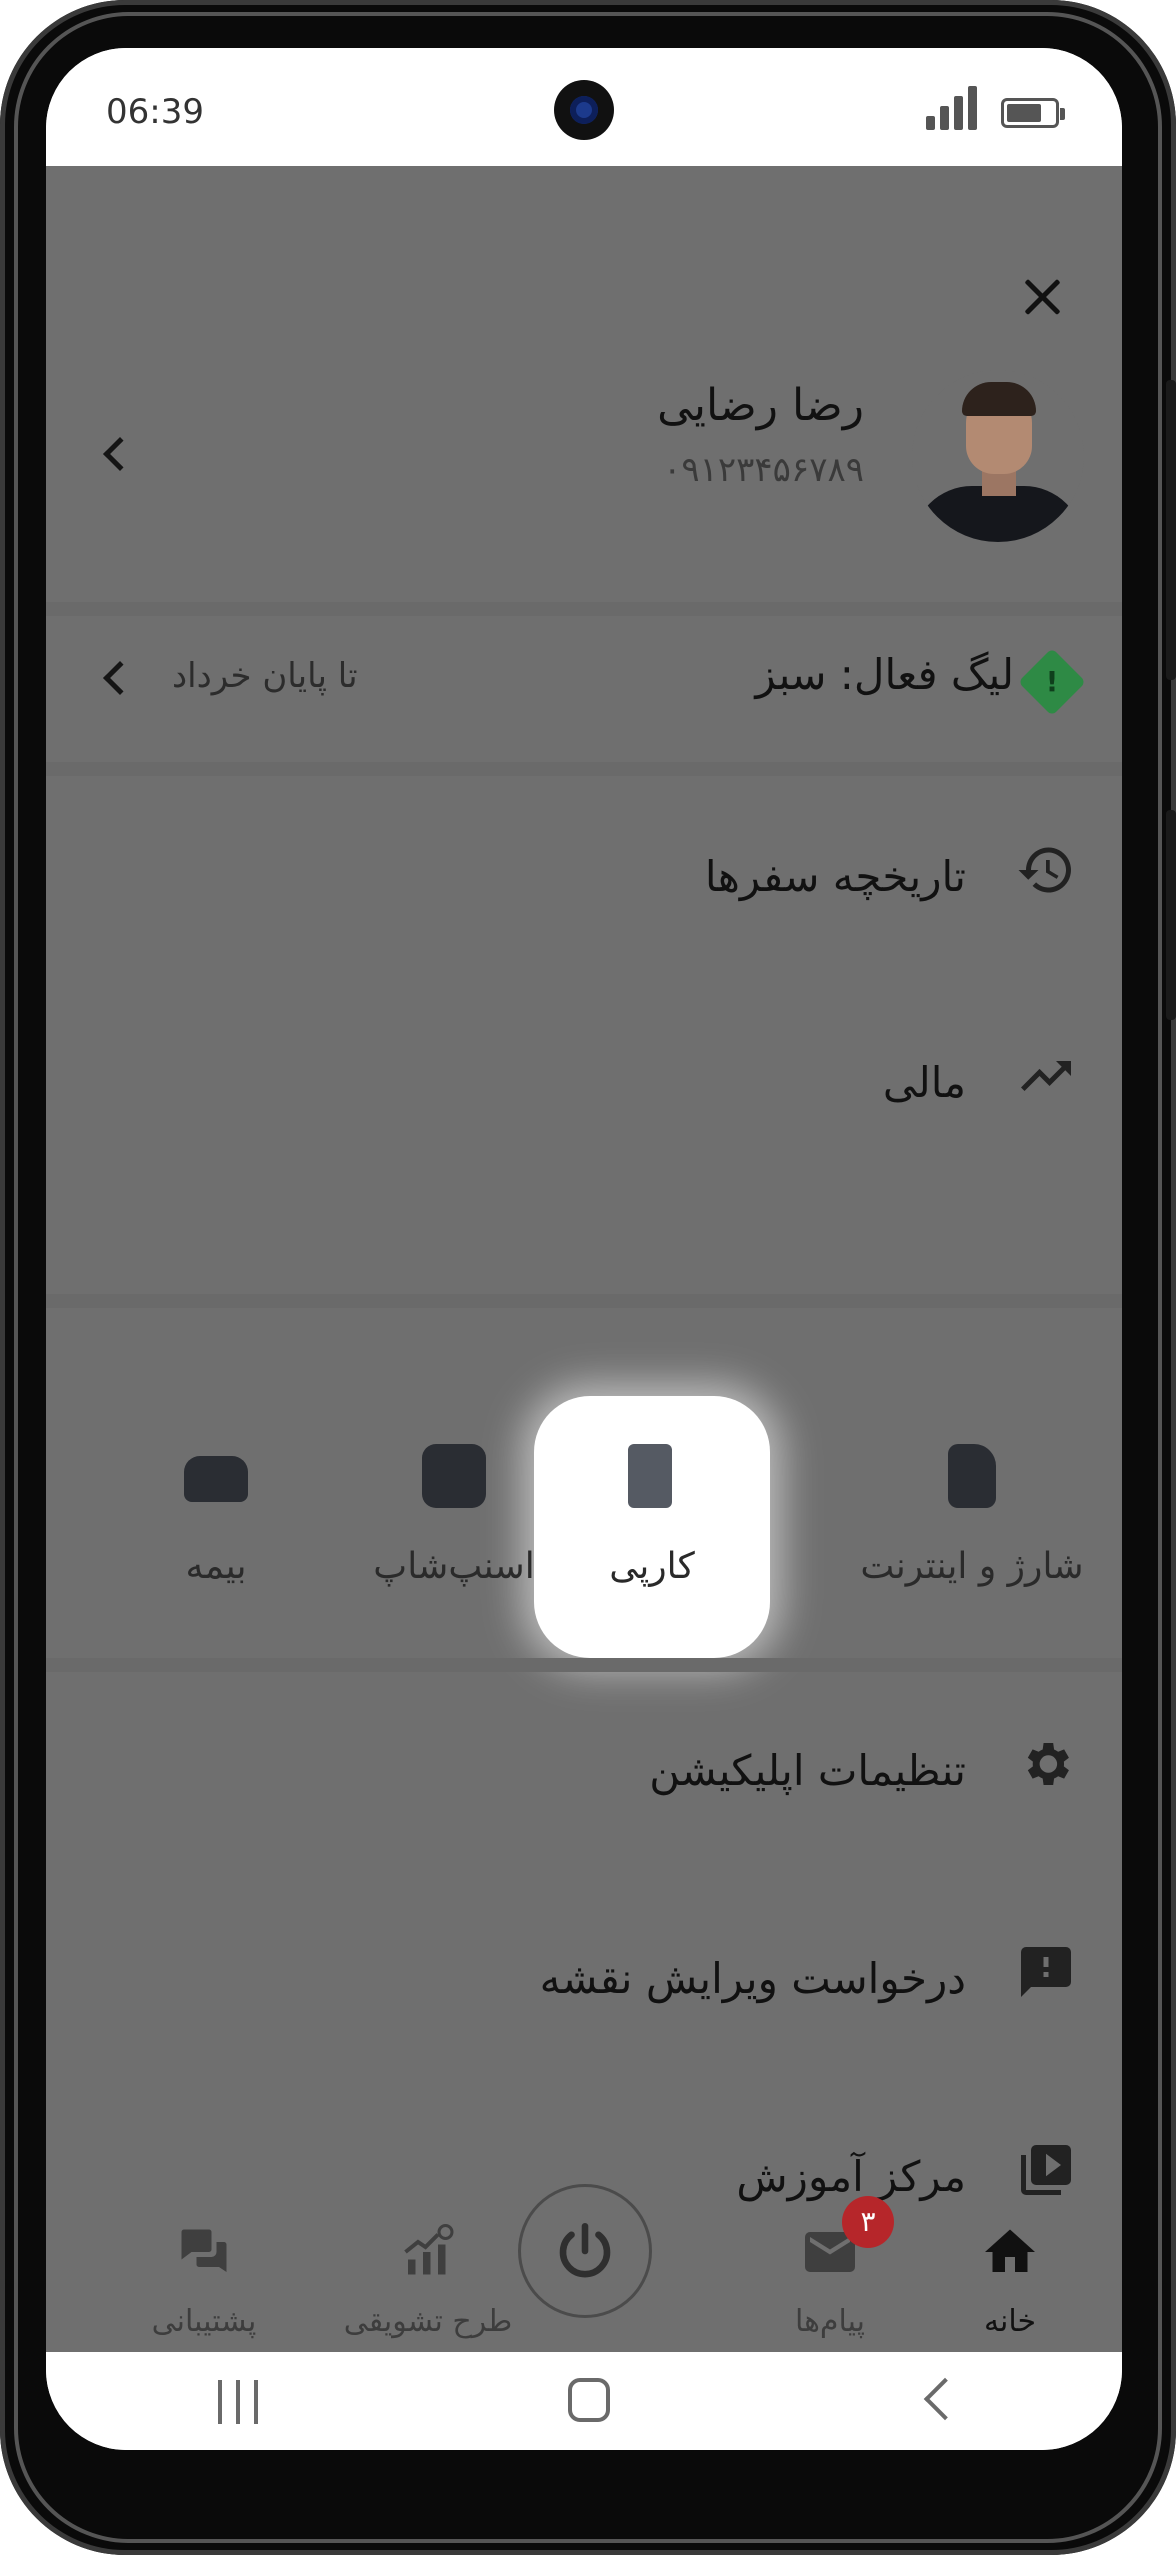 Image resolution: width=1176 pixels, height=2555 pixels. What do you see at coordinates (830, 2321) in the screenshot?
I see `nav-label: پیام‌ها` at bounding box center [830, 2321].